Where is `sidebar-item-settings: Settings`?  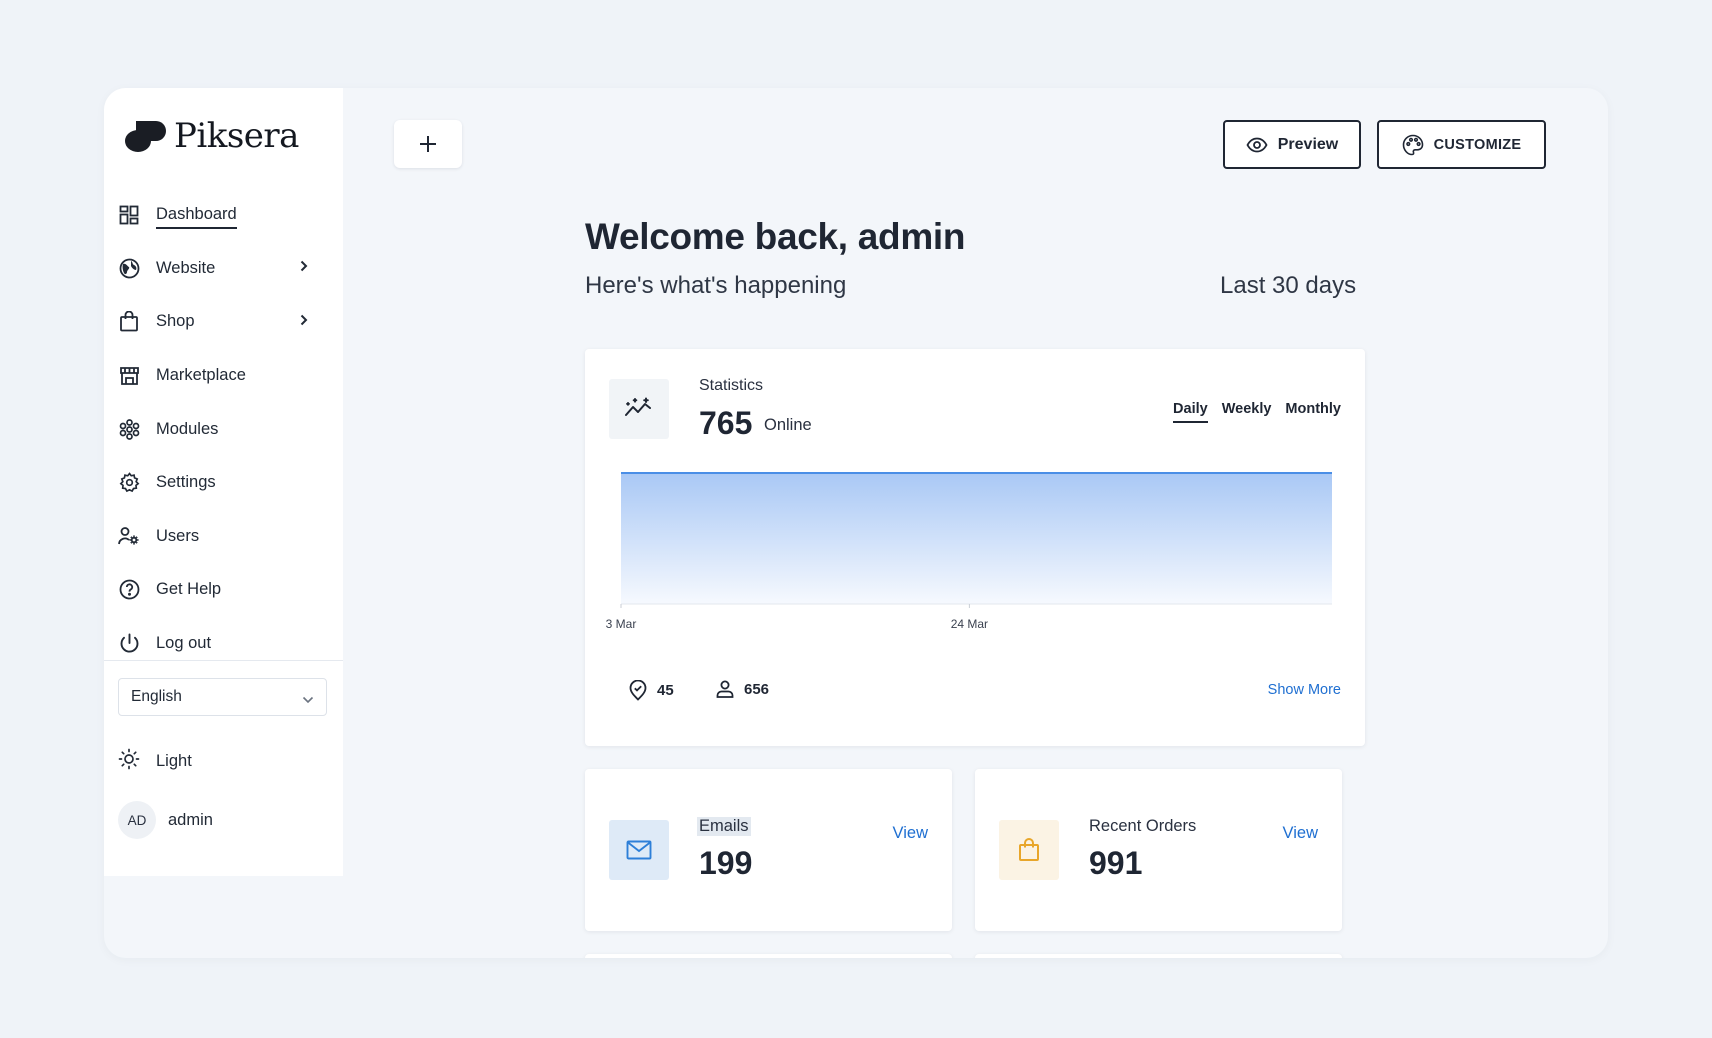 sidebar-item-settings: Settings is located at coordinates (224, 483).